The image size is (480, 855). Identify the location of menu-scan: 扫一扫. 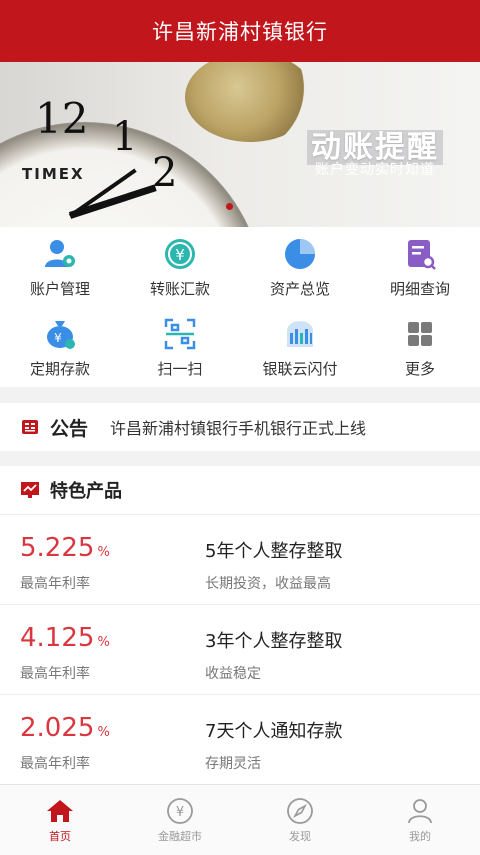
(180, 347).